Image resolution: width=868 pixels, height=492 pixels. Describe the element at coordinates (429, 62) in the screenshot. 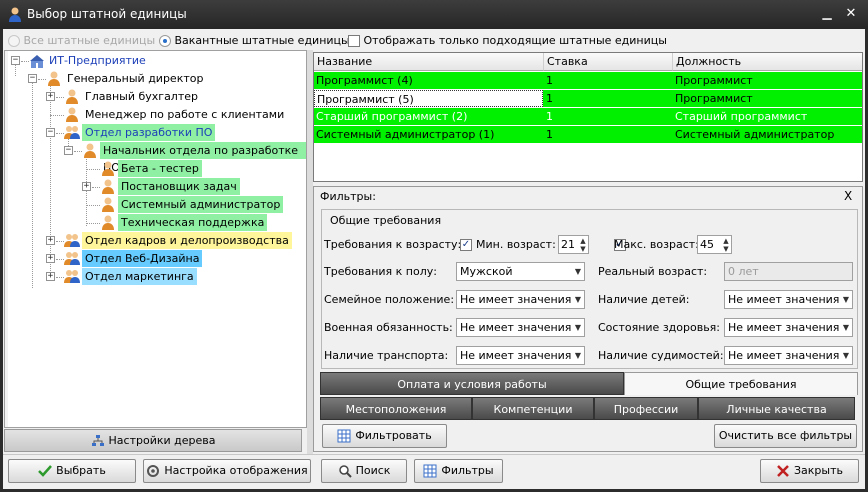

I see `column-header-name: Название` at that location.